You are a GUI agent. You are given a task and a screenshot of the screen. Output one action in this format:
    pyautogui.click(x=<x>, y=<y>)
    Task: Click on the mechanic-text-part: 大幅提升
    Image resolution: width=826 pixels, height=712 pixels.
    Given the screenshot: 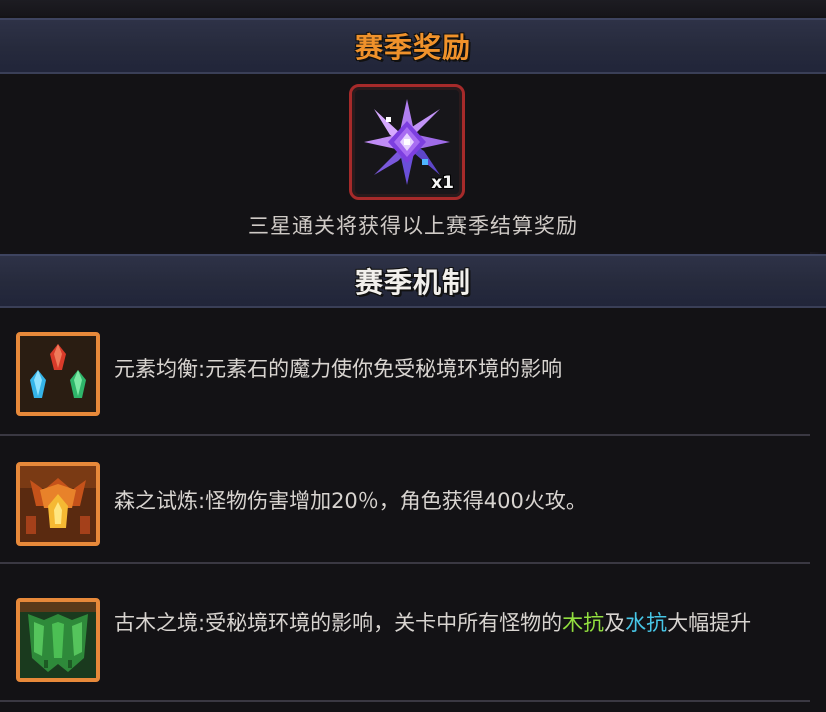 What is the action you would take?
    pyautogui.click(x=709, y=623)
    